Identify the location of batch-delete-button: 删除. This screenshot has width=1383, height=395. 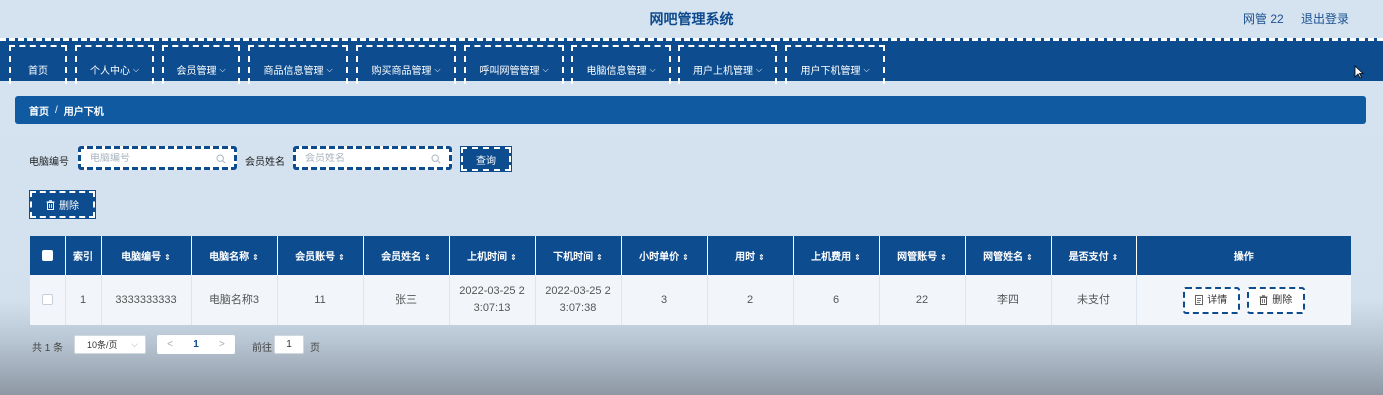
(62, 204).